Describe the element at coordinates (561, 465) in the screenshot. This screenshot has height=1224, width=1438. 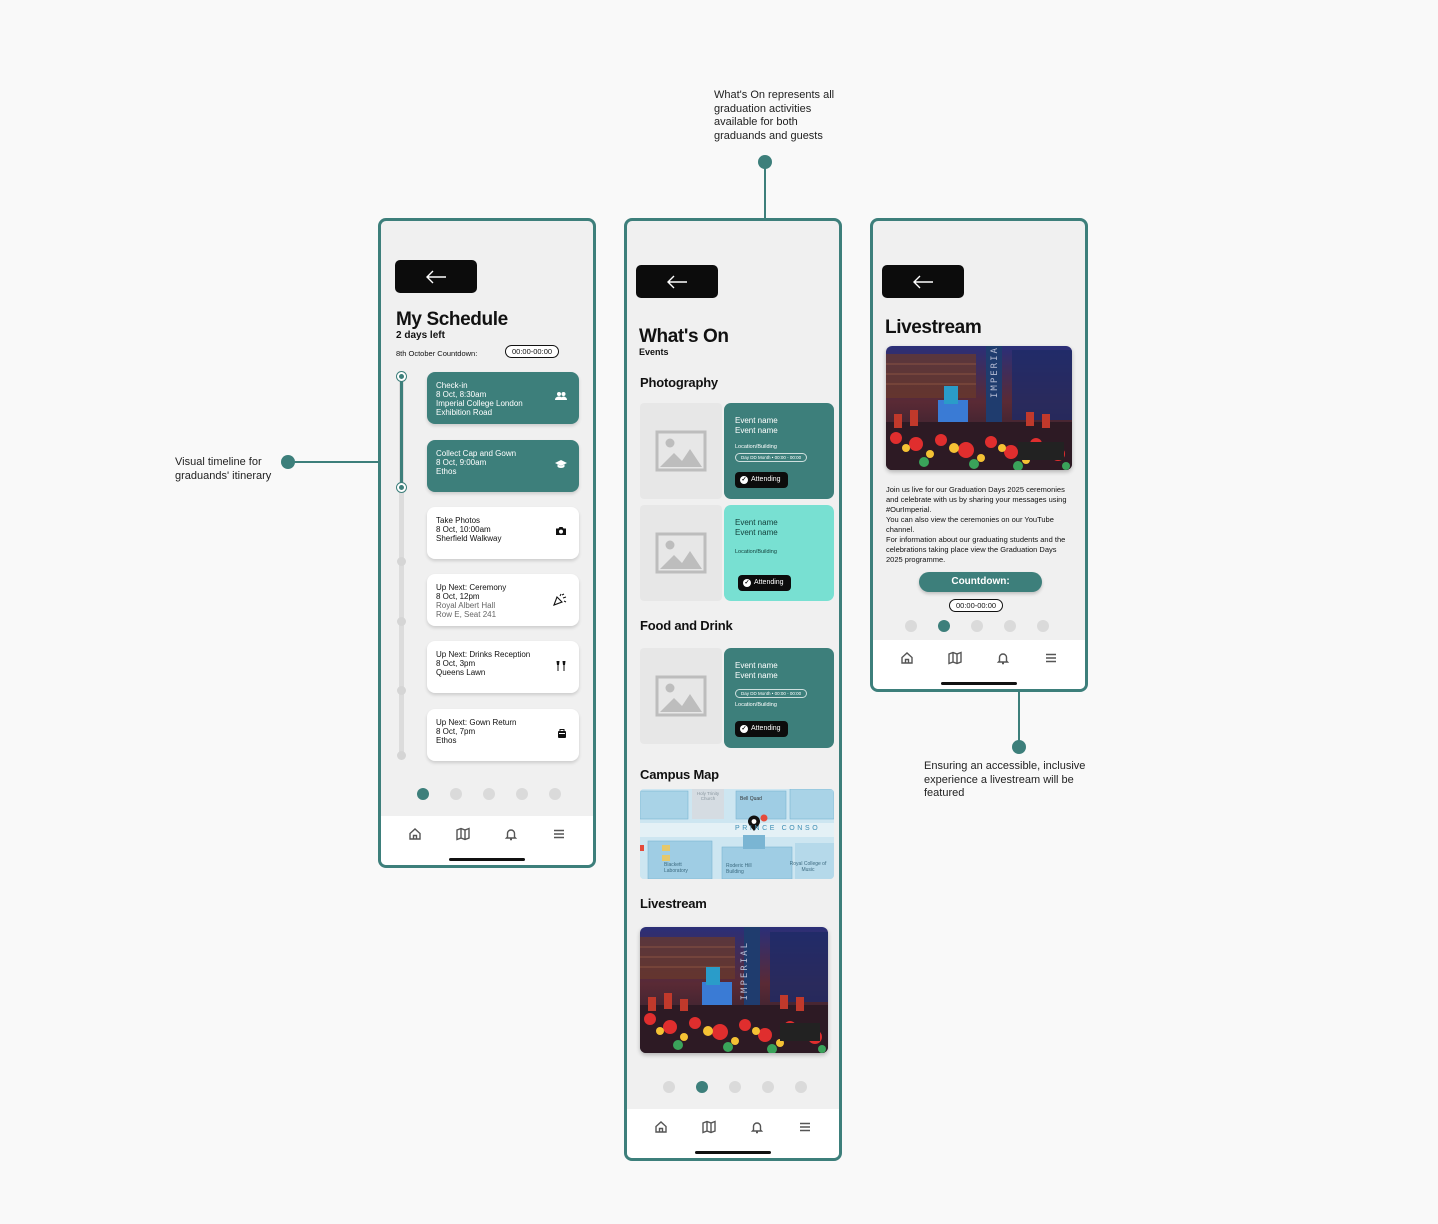
I see `graduation-cap-icon` at that location.